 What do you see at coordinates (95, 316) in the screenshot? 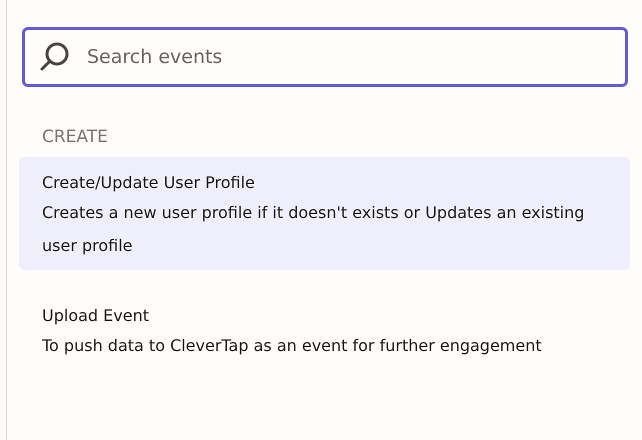
I see `event-title: Upload Event` at bounding box center [95, 316].